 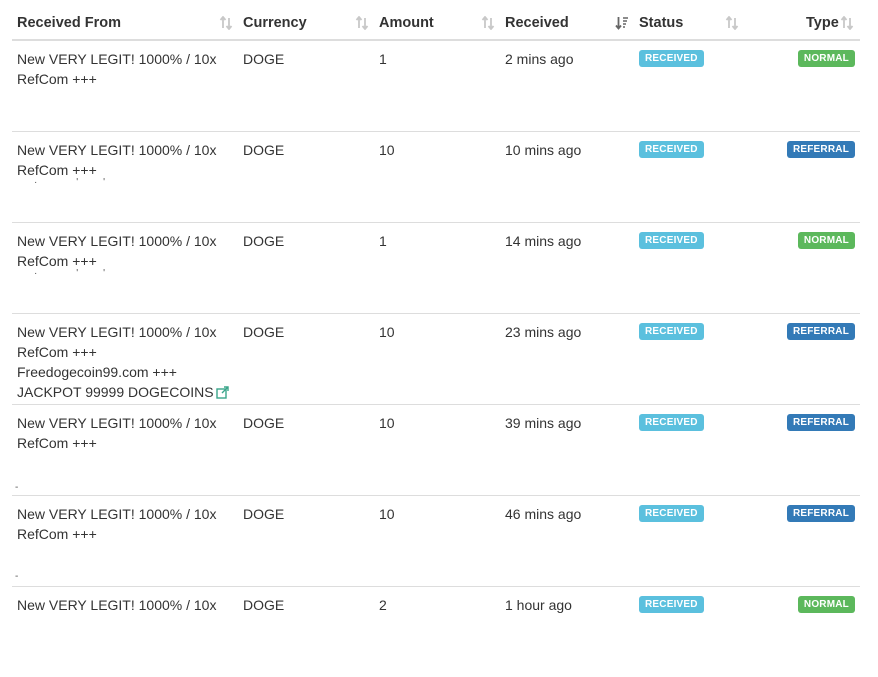 I want to click on received-time-cell: 39 mins ago, so click(x=543, y=423).